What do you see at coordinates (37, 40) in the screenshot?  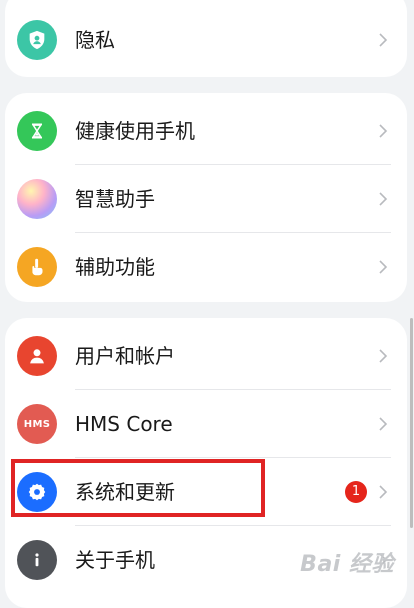 I see `privacy-shield-icon` at bounding box center [37, 40].